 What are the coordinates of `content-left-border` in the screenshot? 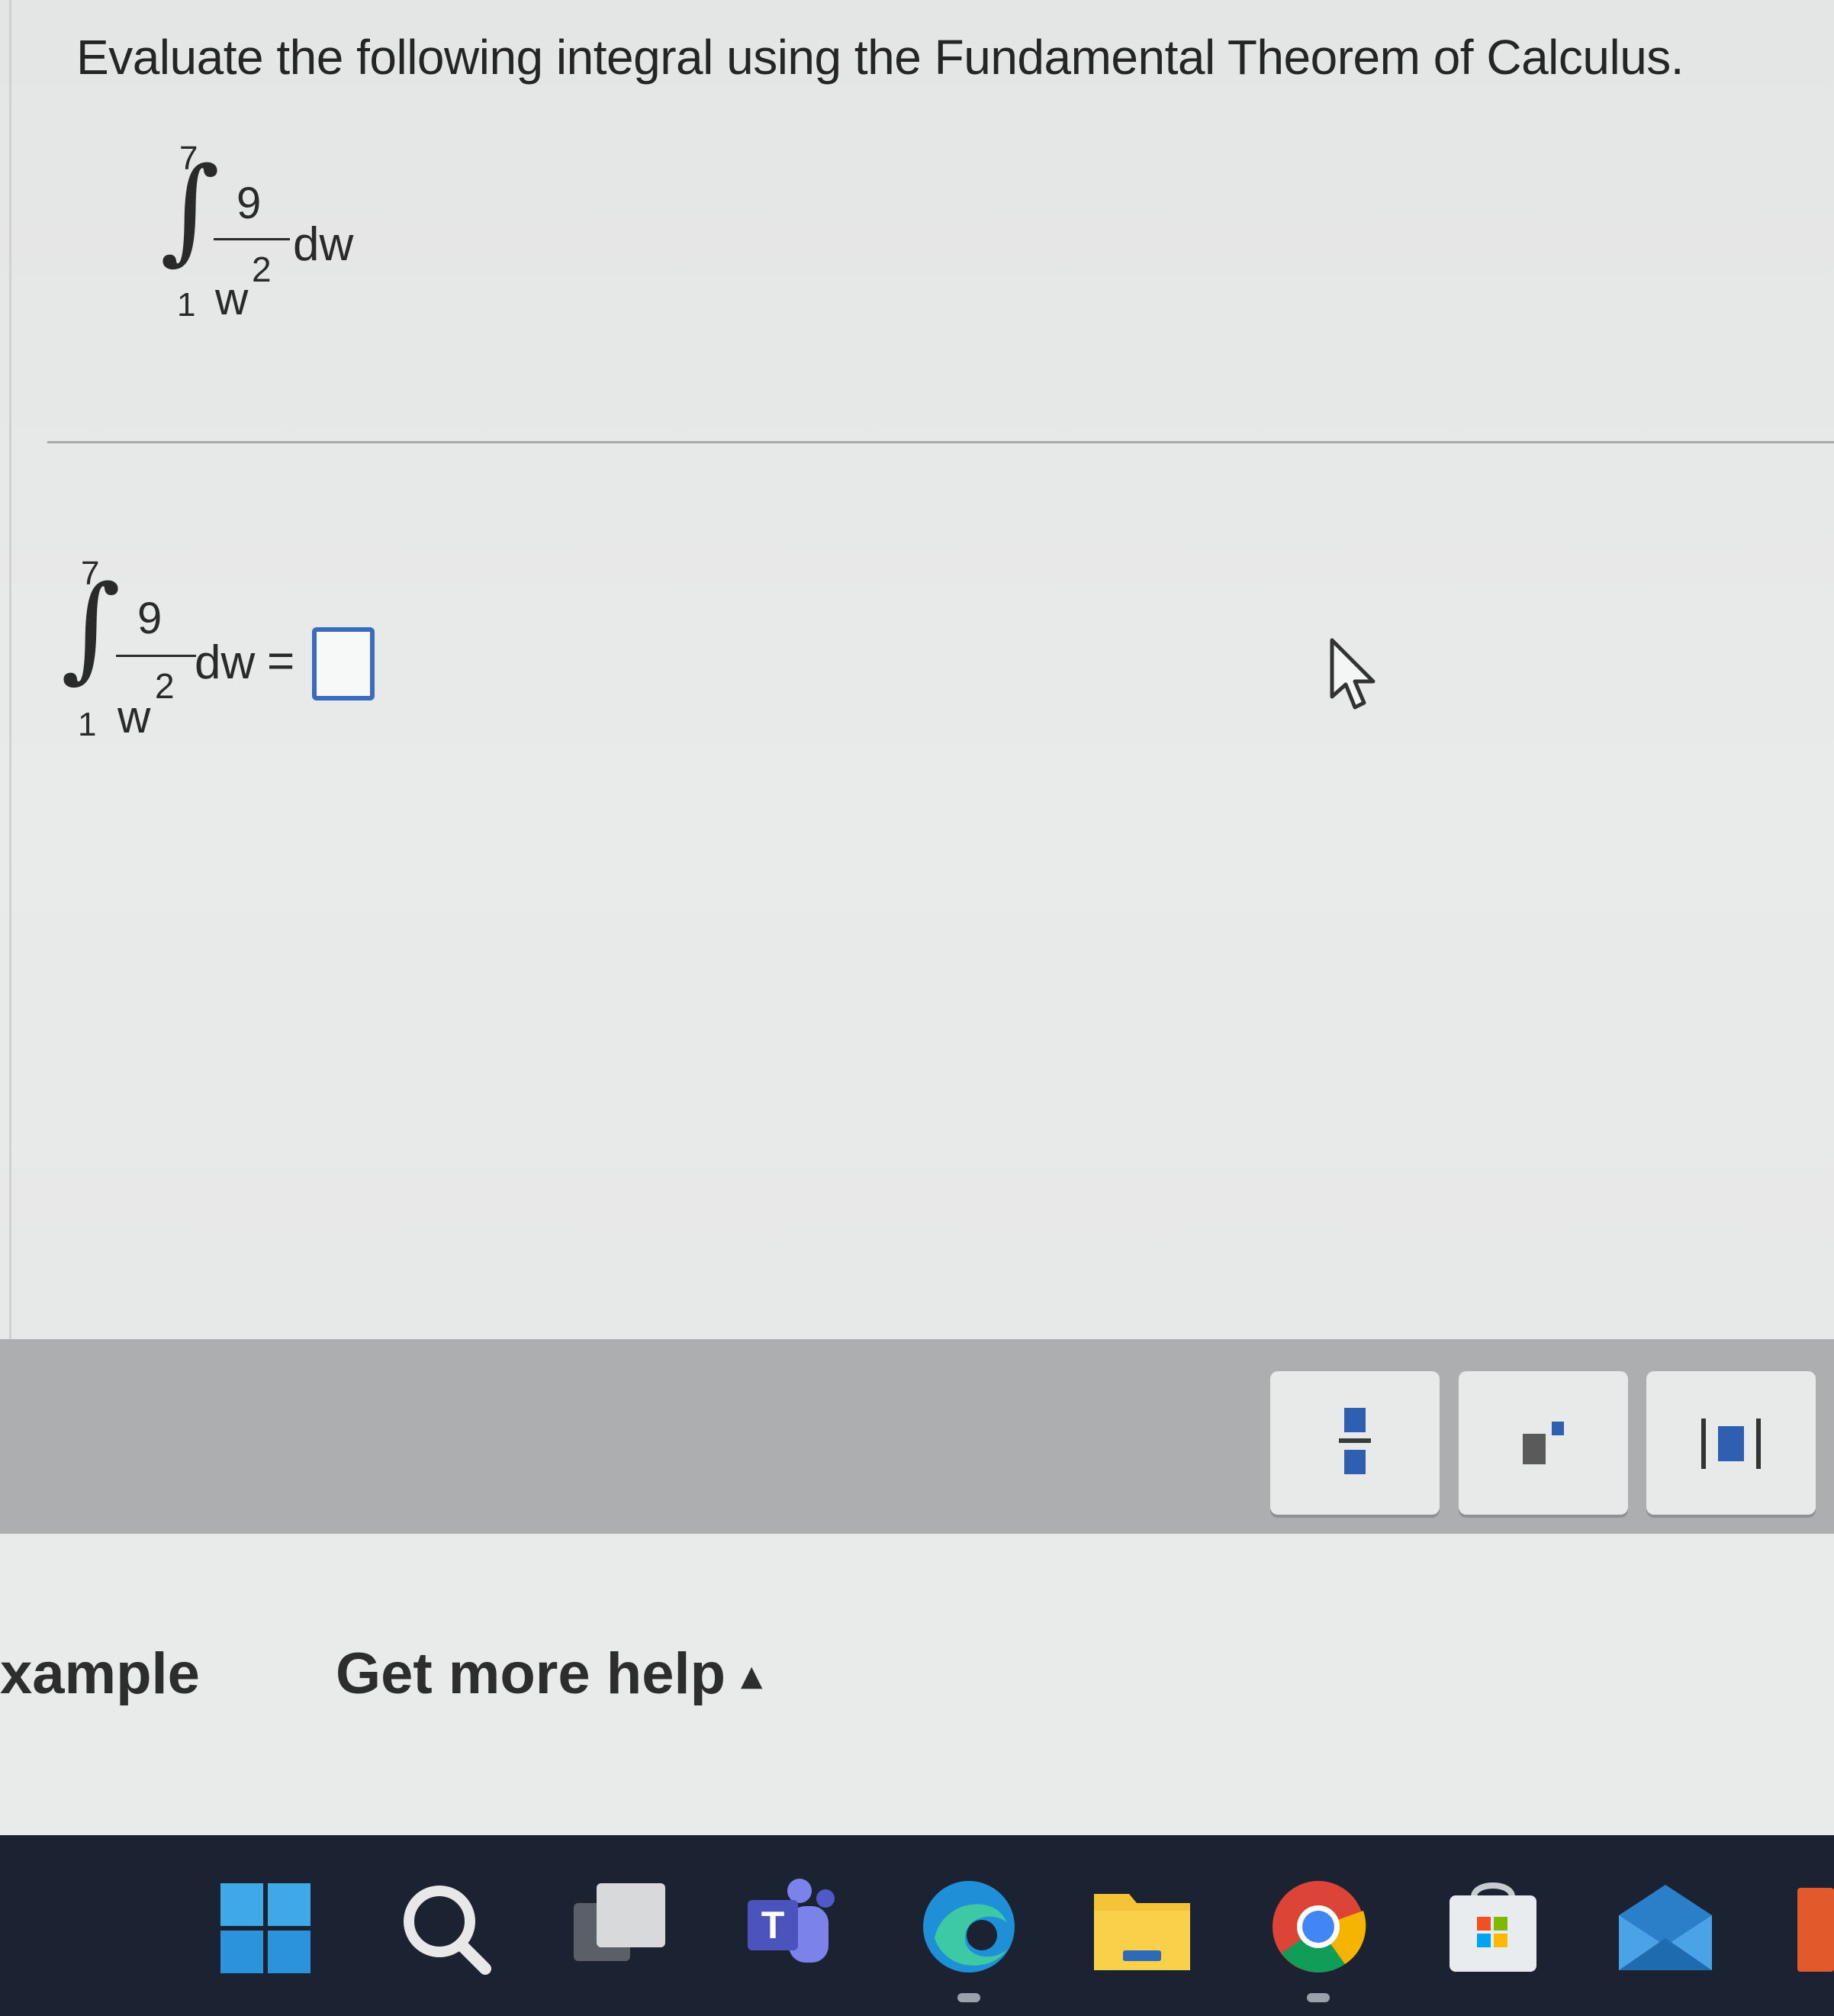 It's located at (10, 669).